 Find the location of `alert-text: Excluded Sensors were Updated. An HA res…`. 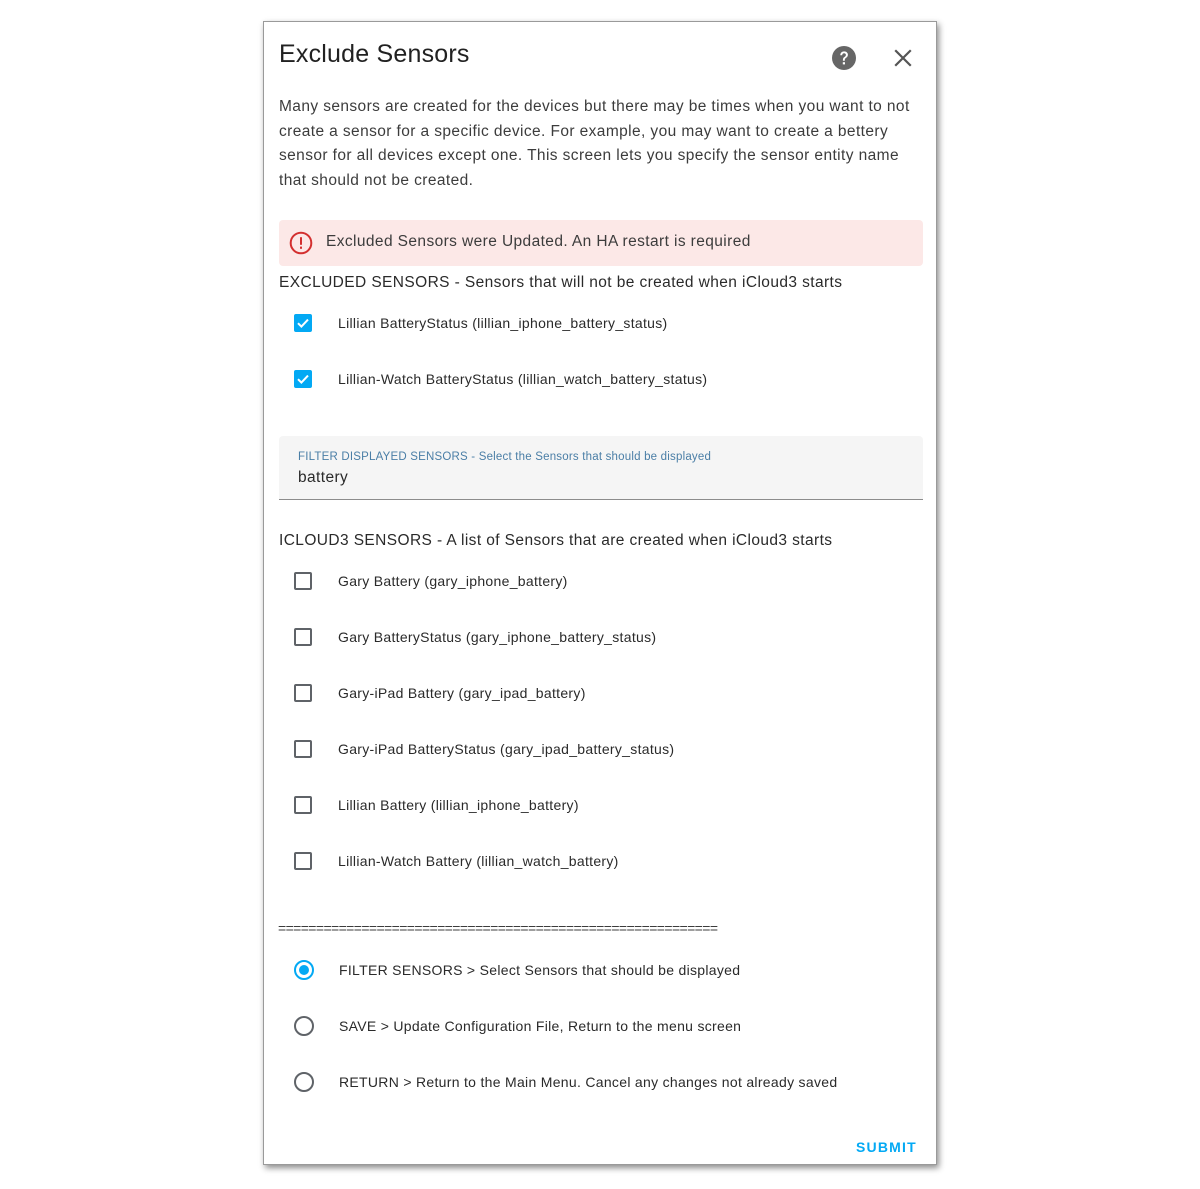

alert-text: Excluded Sensors were Updated. An HA res… is located at coordinates (538, 241).